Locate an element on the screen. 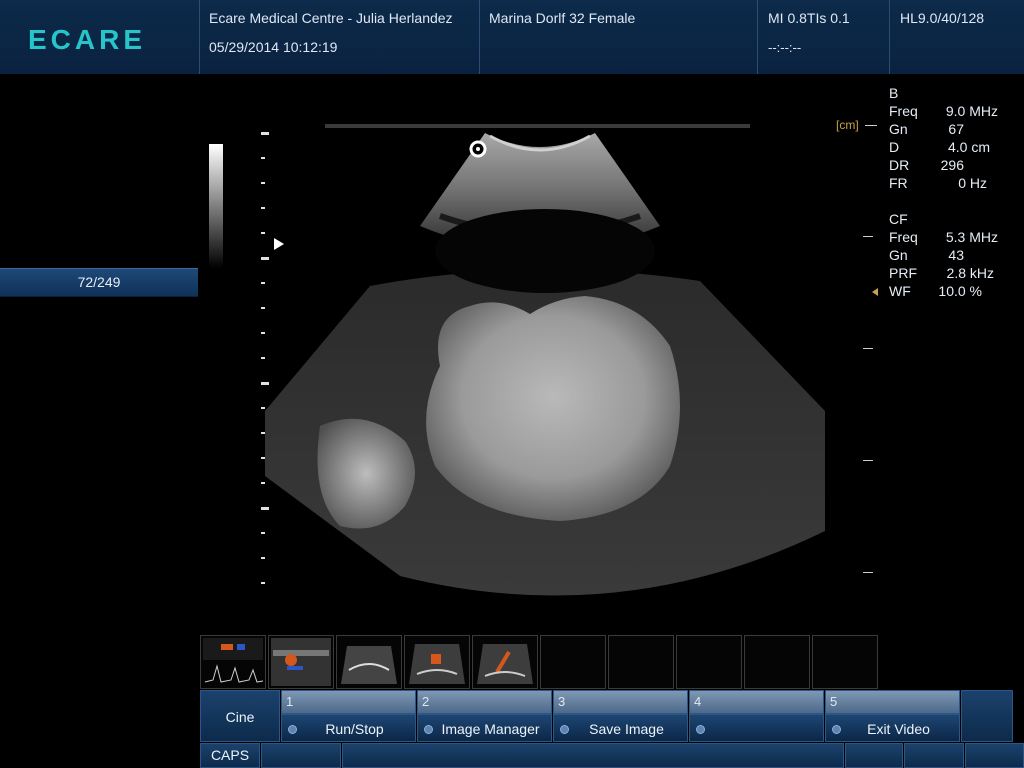  cine-button: Cine is located at coordinates (240, 716).